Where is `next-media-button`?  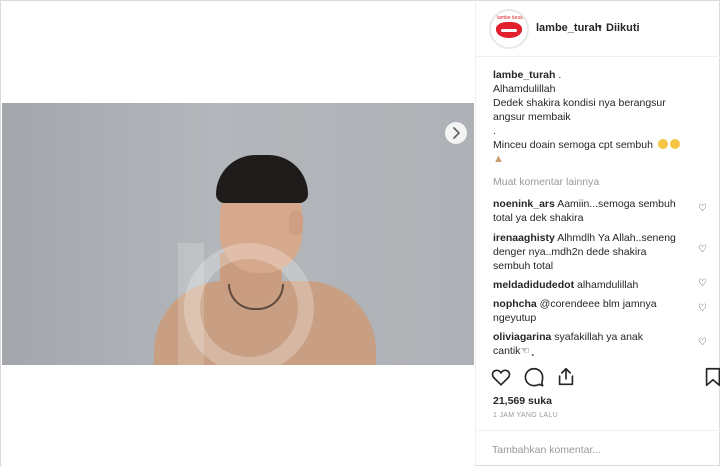
next-media-button is located at coordinates (456, 133).